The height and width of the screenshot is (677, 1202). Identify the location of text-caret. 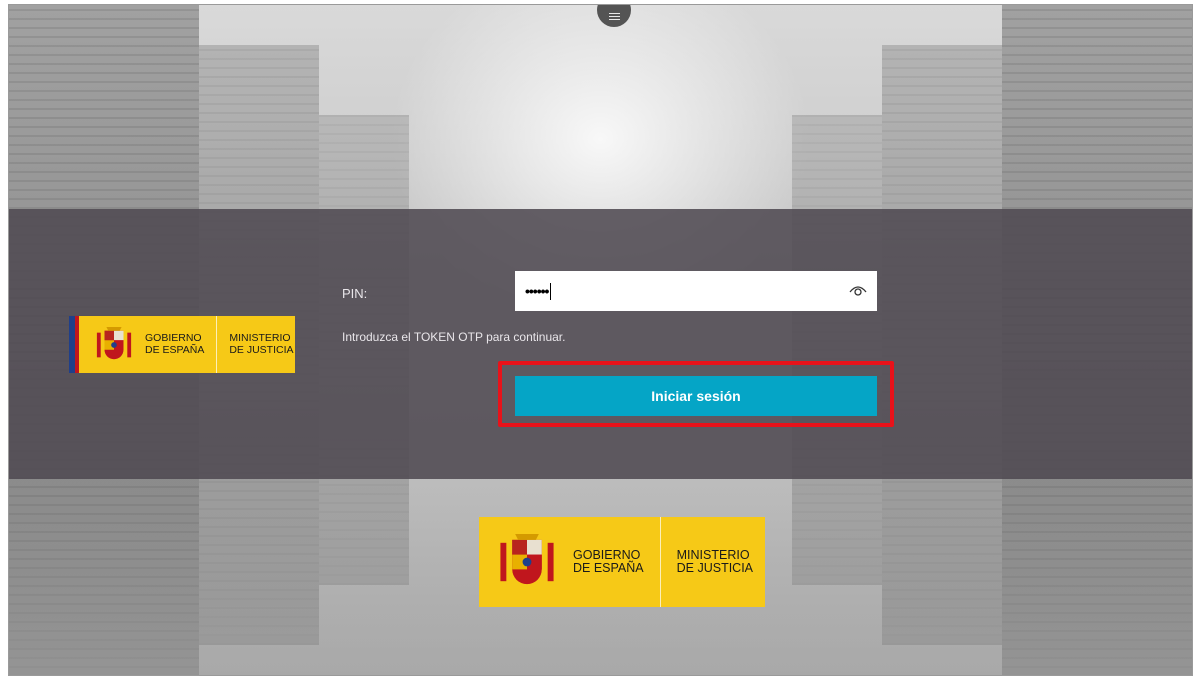
(551, 291).